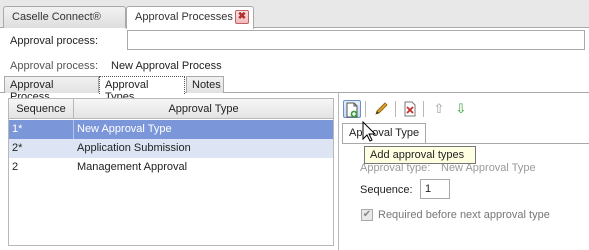  What do you see at coordinates (242, 17) in the screenshot?
I see `close-icon: ✖` at bounding box center [242, 17].